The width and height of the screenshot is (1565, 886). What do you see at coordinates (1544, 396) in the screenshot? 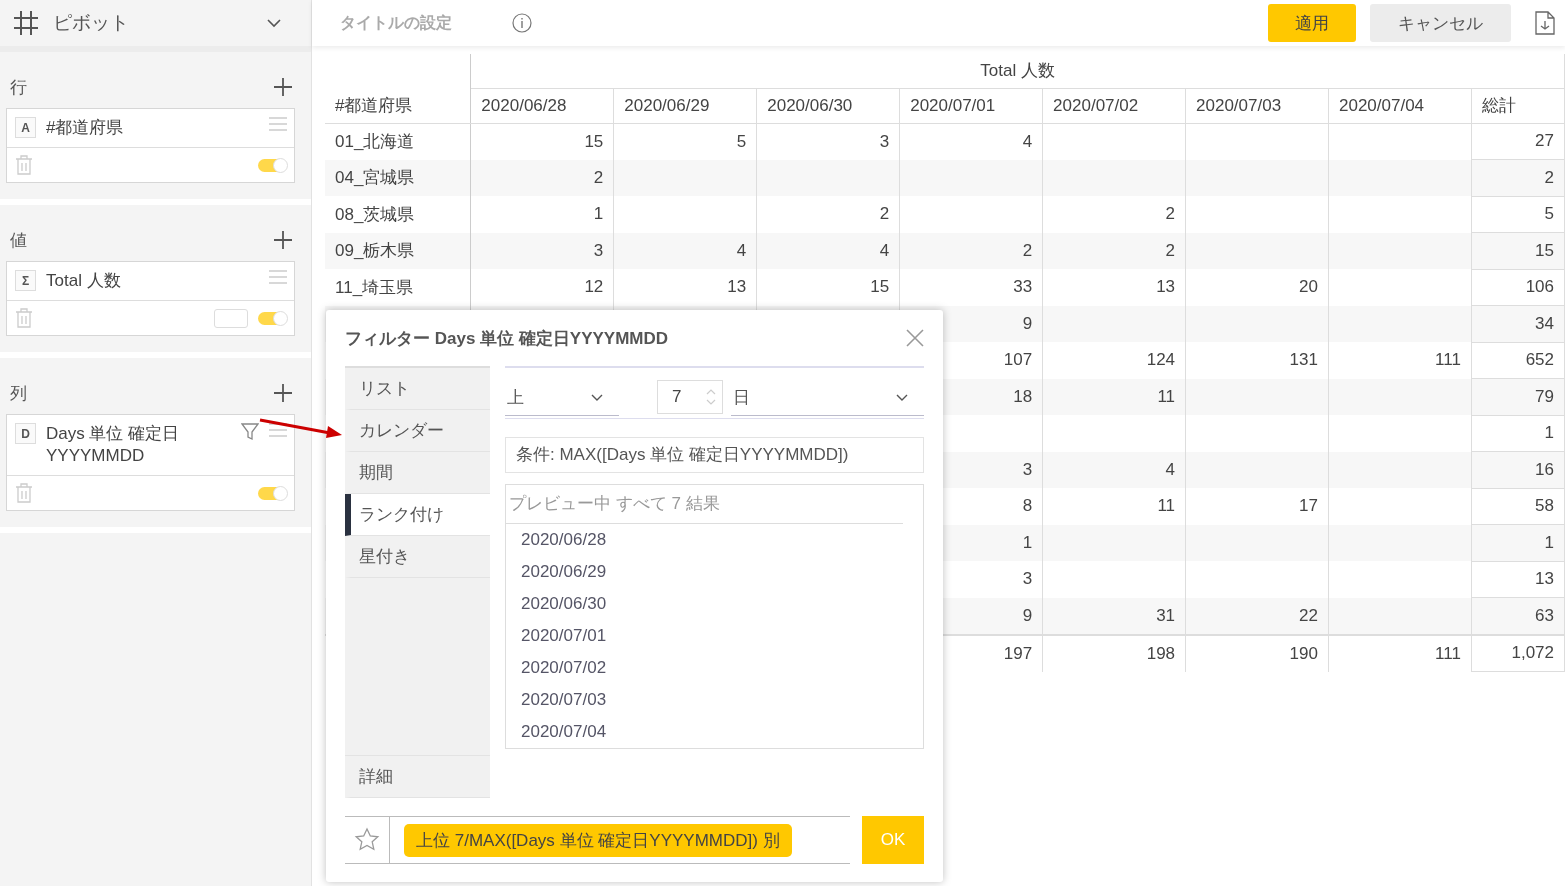
I see `table-cell: 79` at bounding box center [1544, 396].